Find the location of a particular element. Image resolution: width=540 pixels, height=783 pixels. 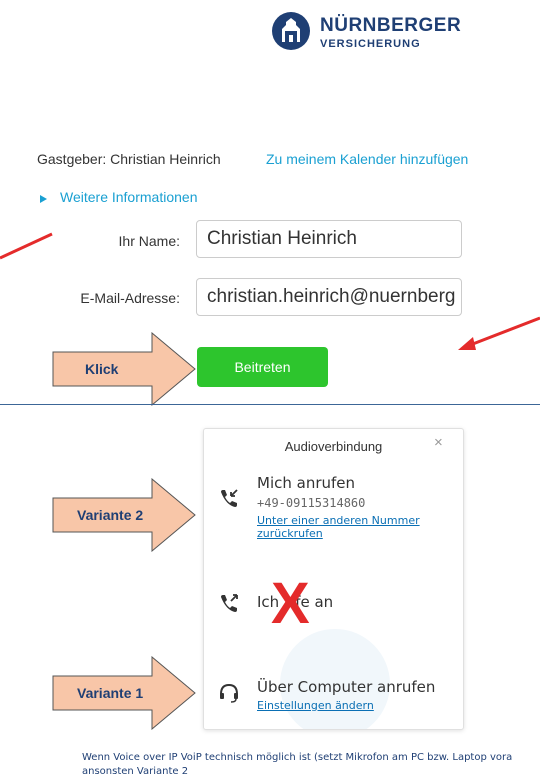

call-via-computer-option: Über Computer anrufen is located at coordinates (346, 687).